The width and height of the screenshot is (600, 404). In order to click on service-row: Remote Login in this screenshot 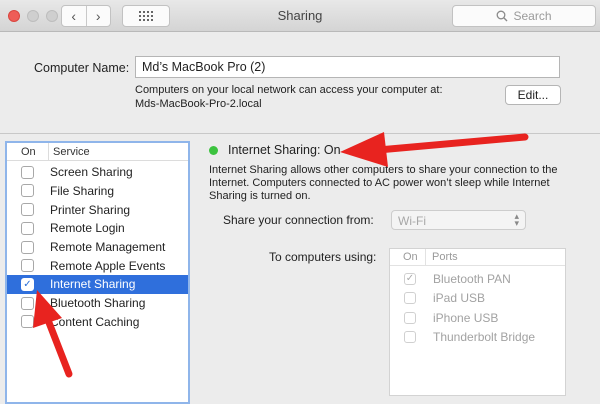, I will do `click(97, 228)`.